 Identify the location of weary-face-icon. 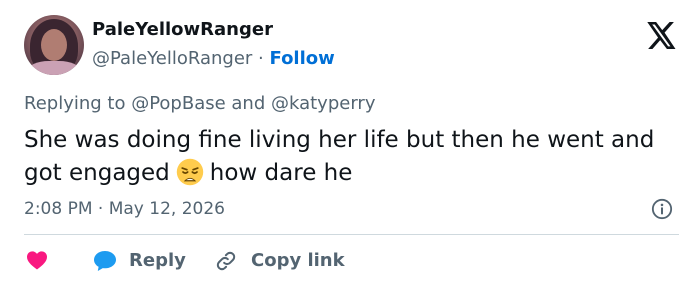
(190, 172).